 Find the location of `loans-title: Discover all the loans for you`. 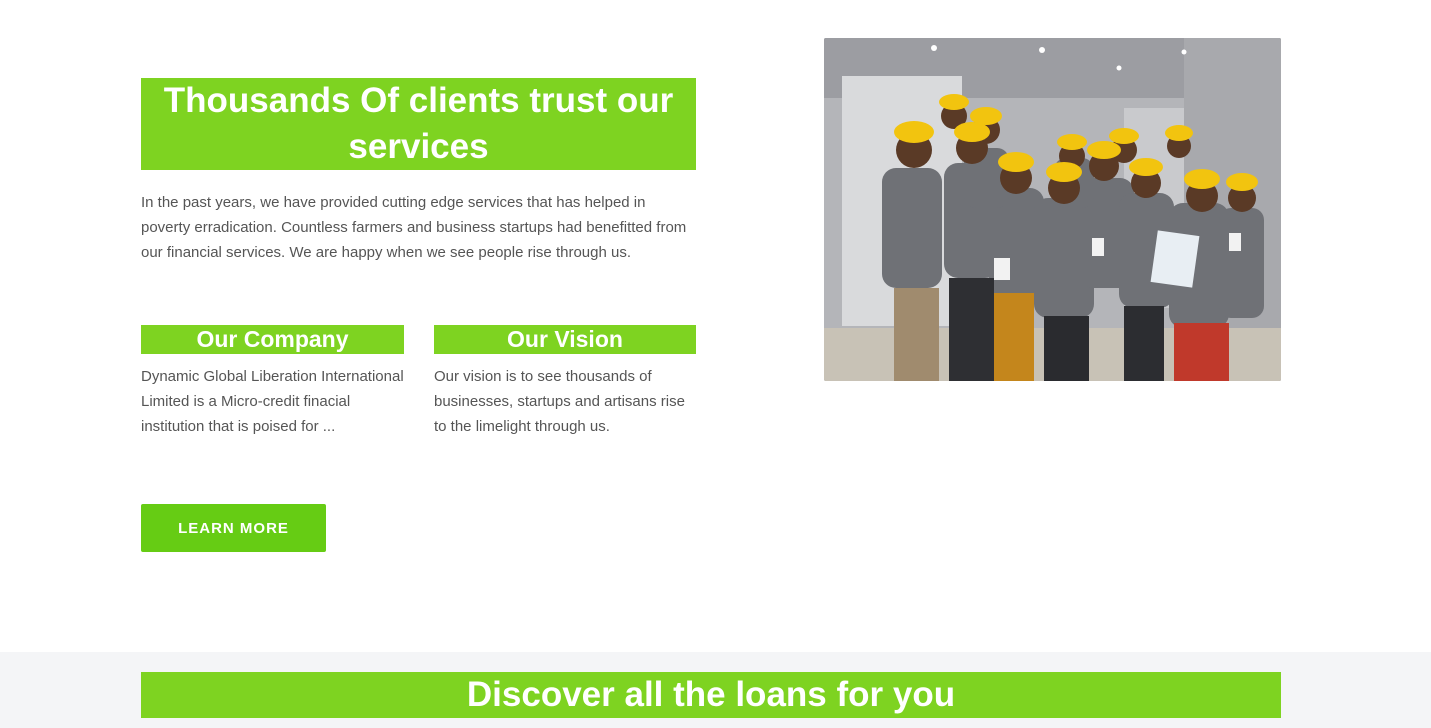

loans-title: Discover all the loans for you is located at coordinates (711, 695).